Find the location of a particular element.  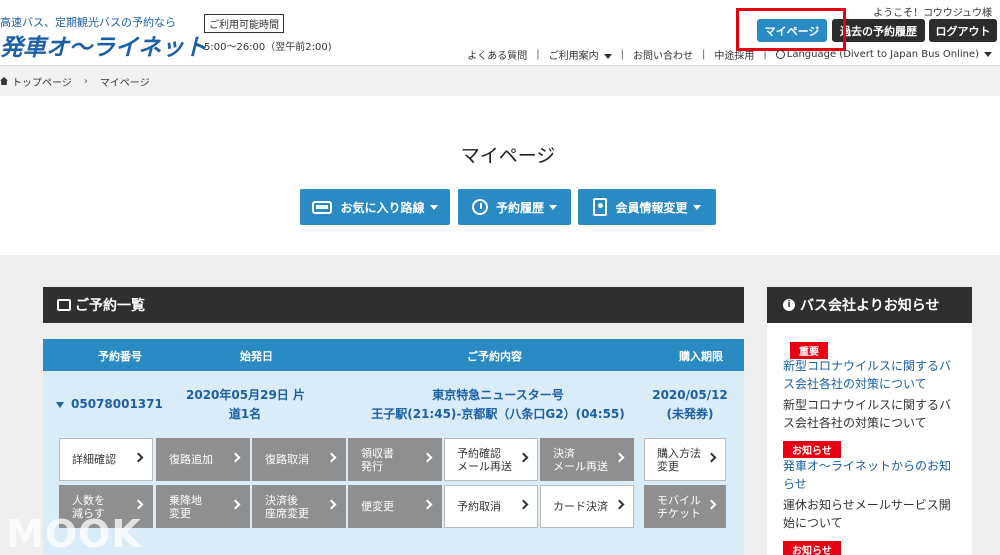

reservation-content: 東京特急ニュースター号 王子駅(21:45)-京都駅（八条口G2）(04:55) is located at coordinates (498, 404).